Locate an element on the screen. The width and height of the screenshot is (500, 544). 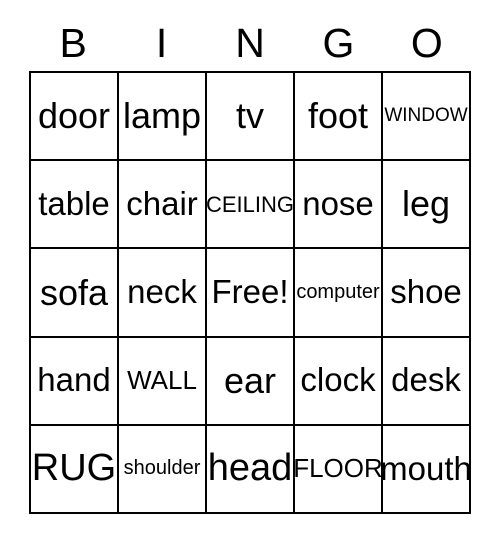
bingo-cell-r5c1: RUG is located at coordinates (75, 469).